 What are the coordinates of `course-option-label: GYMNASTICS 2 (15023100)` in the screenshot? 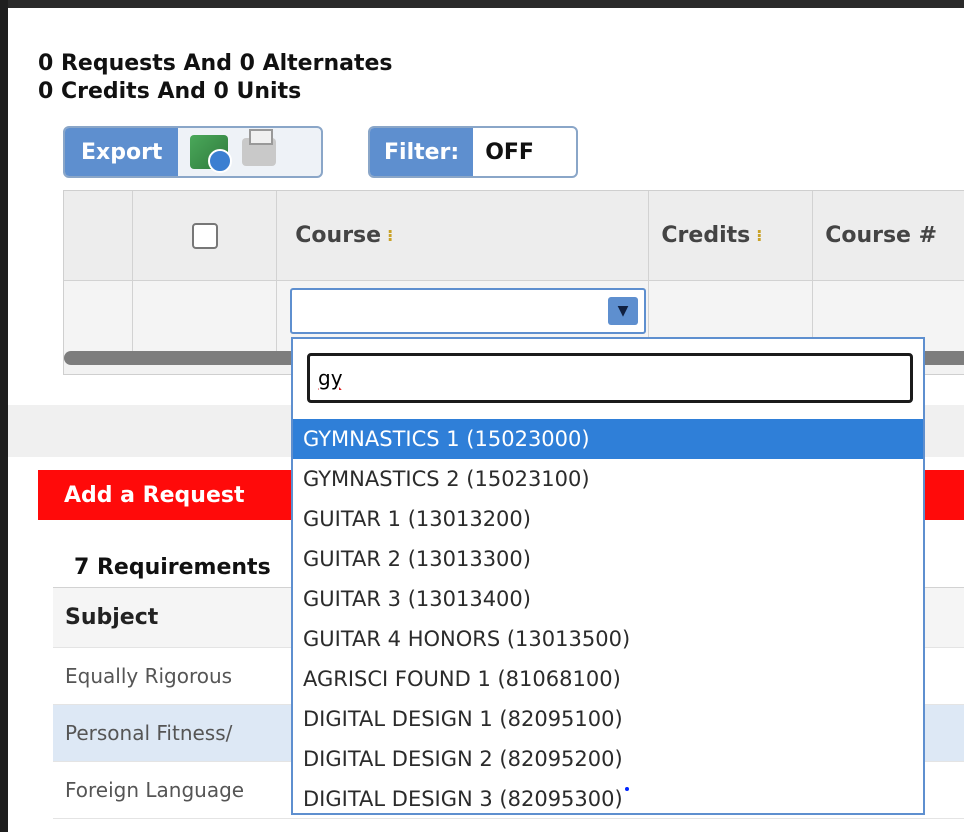 It's located at (446, 479).